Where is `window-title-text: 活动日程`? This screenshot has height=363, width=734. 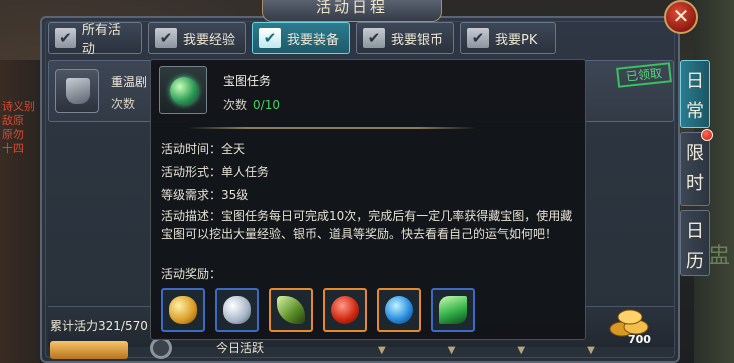
window-title-text: 活动日程 is located at coordinates (351, 8).